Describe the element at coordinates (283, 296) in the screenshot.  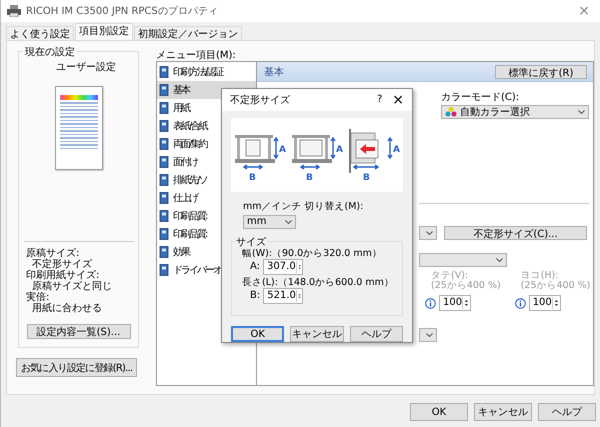
I see `size-spin-field: 521.0` at that location.